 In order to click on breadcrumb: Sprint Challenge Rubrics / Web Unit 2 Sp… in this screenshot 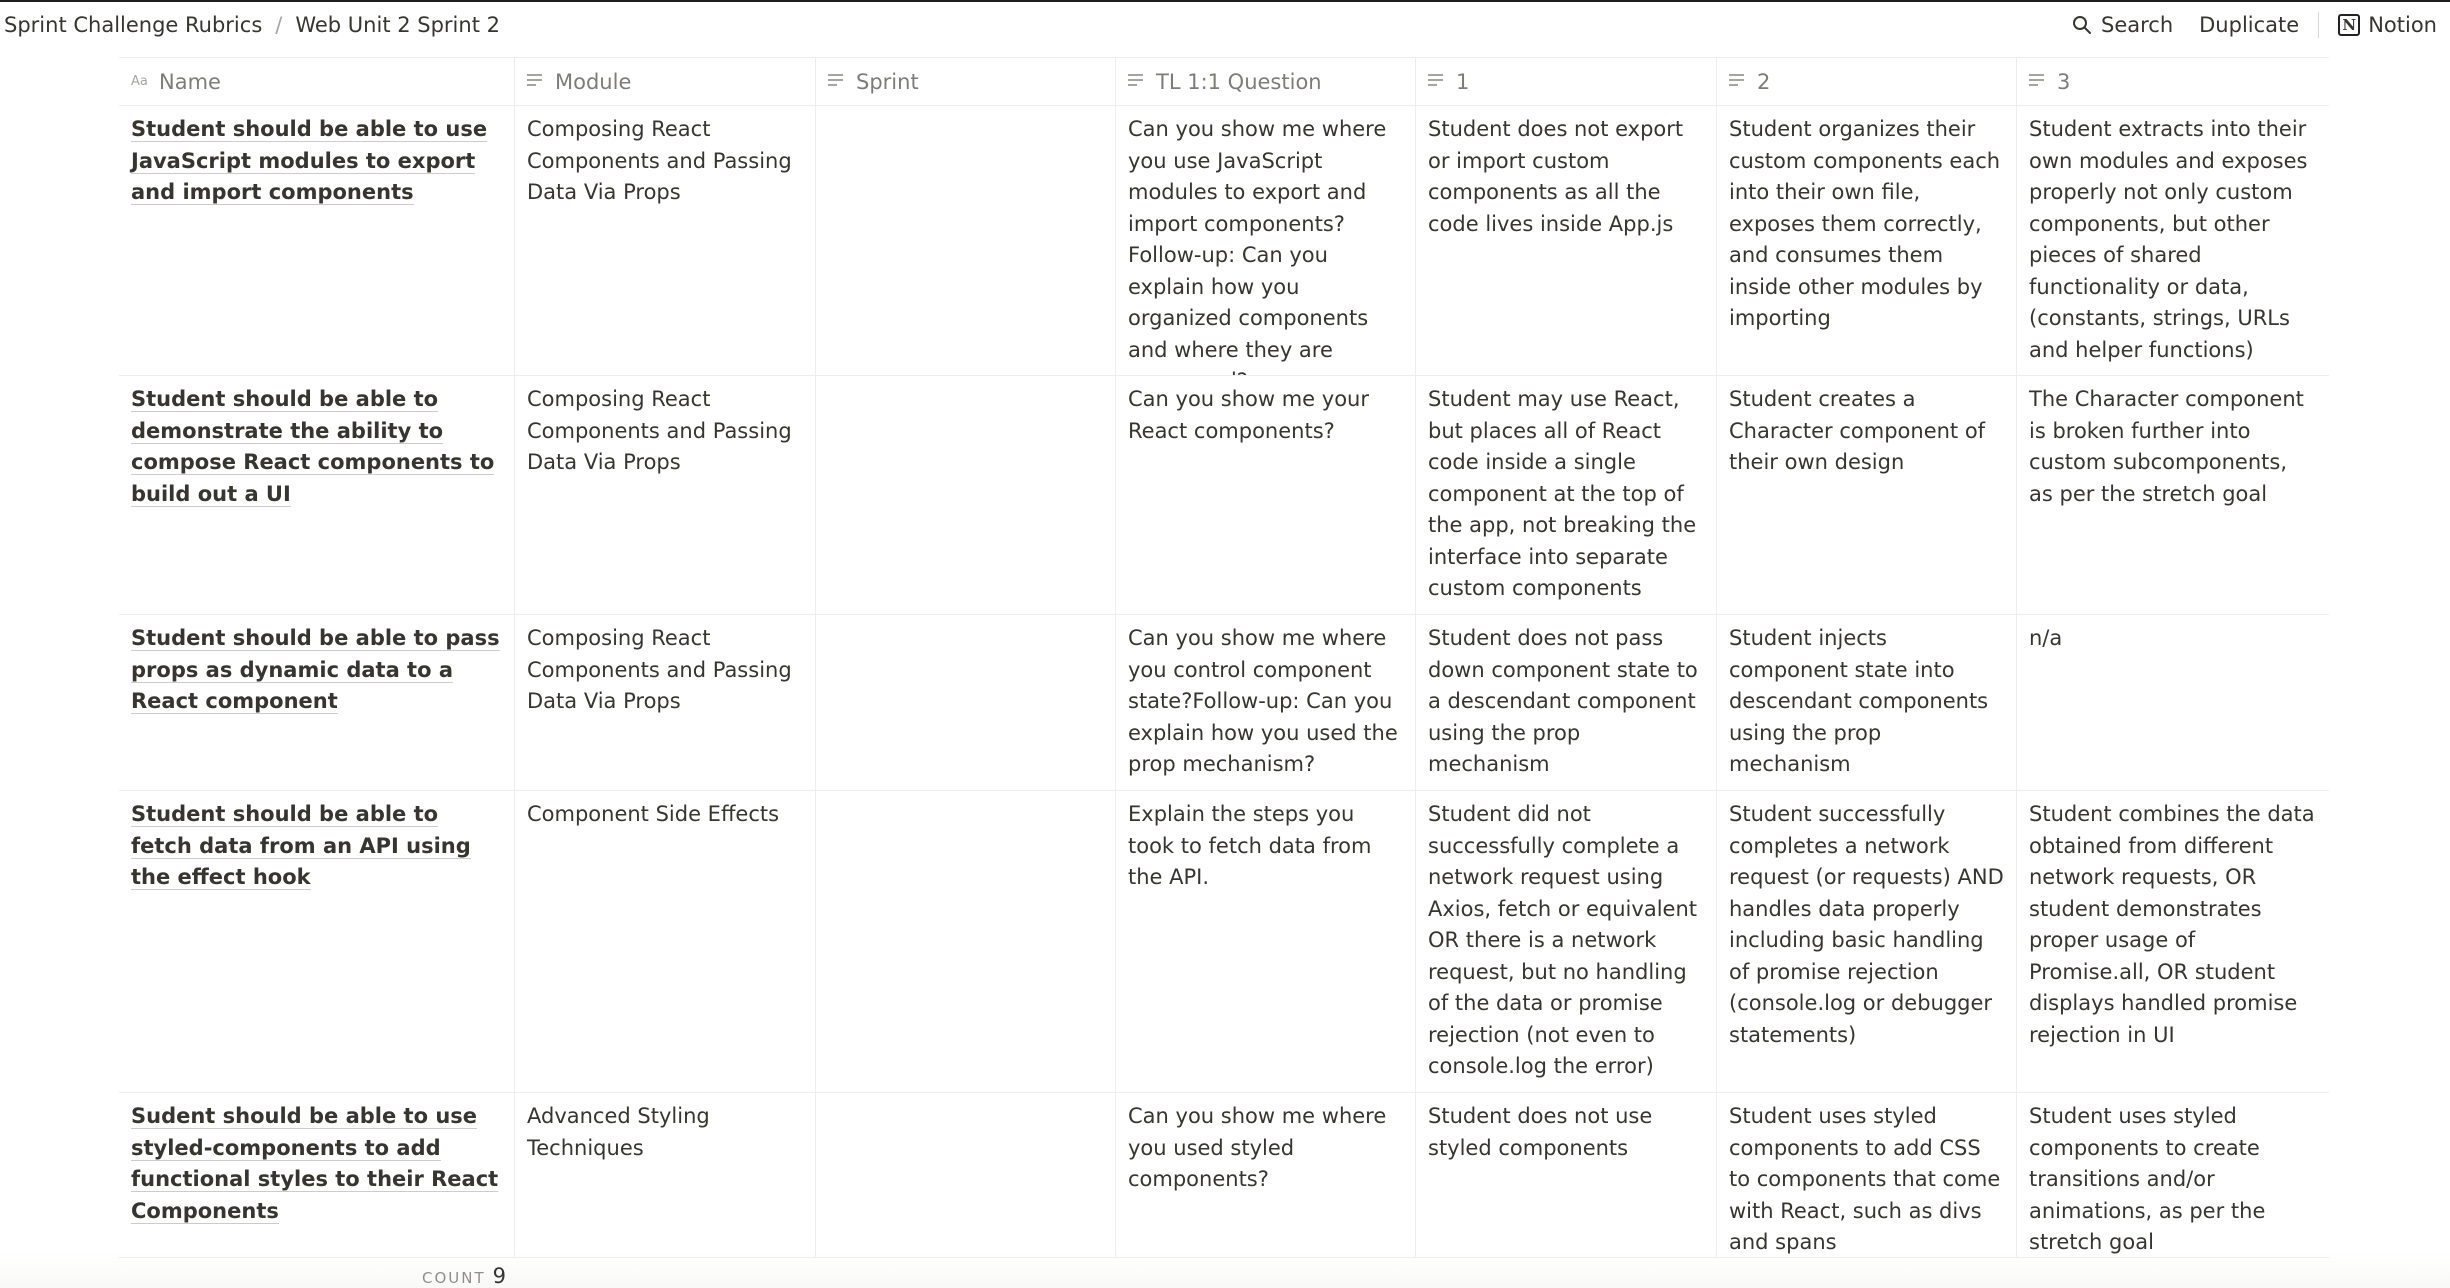, I will do `click(251, 25)`.